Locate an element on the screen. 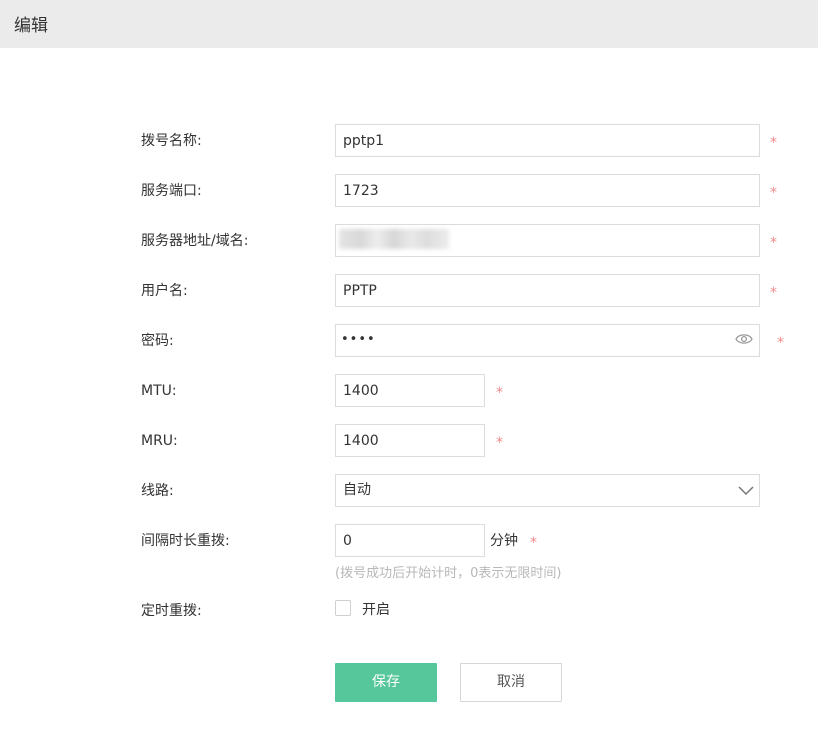  username-label: 用户名: is located at coordinates (164, 291).